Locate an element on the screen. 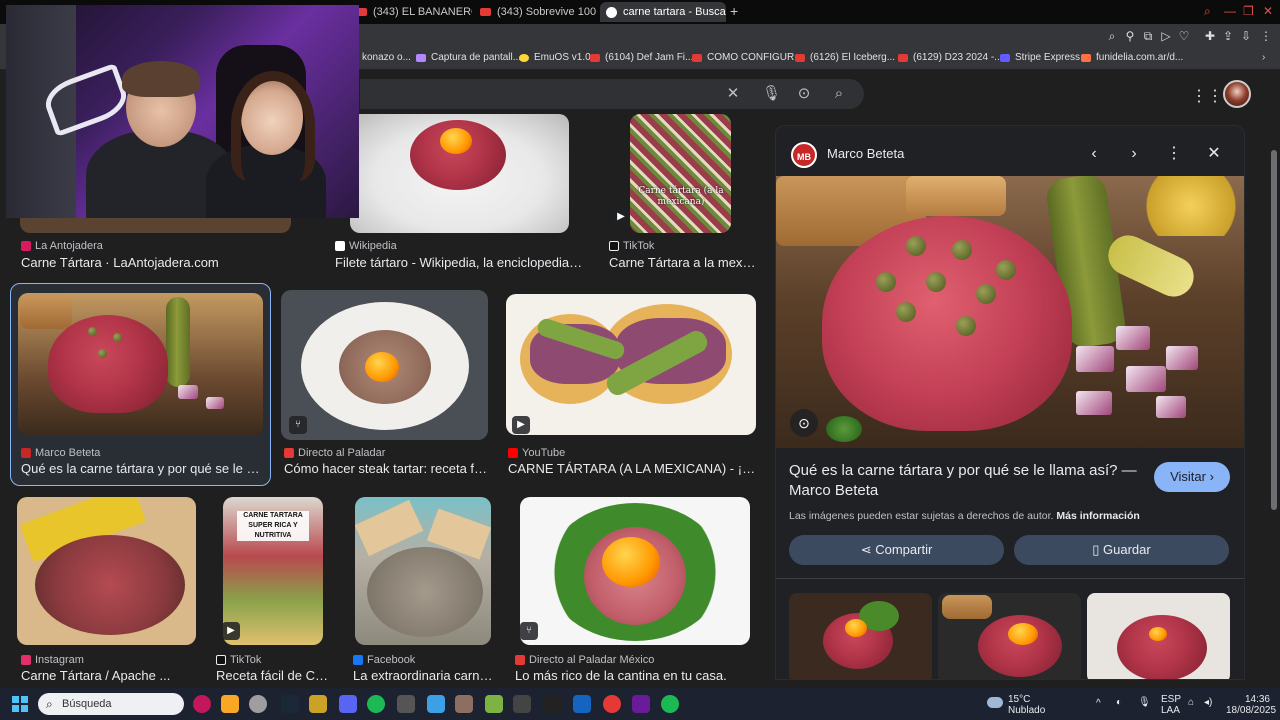  cast-icon: ⧉ is located at coordinates (1148, 36).